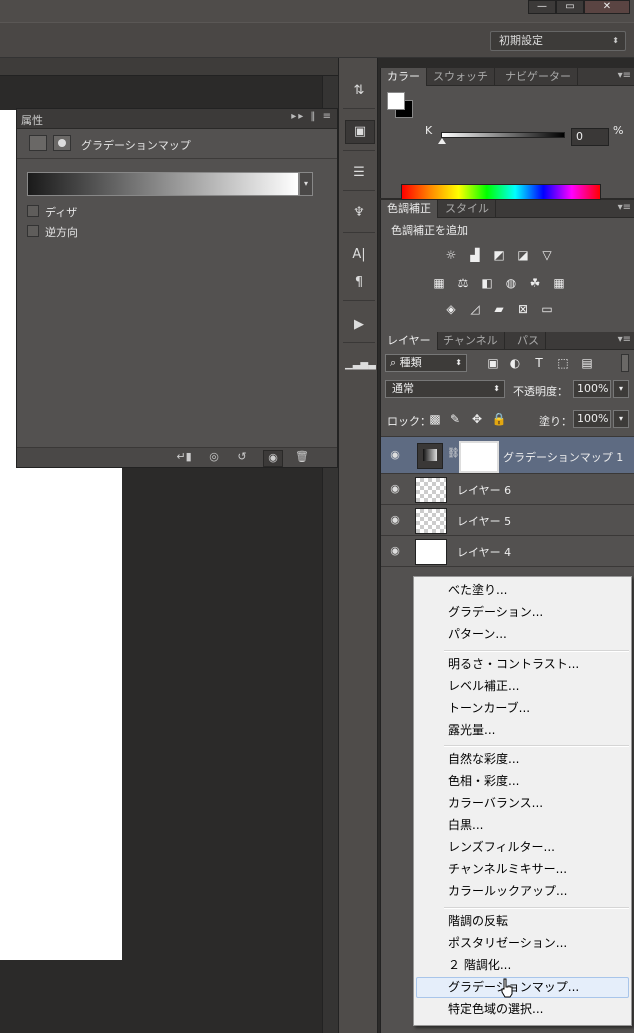 This screenshot has height=1033, width=634. Describe the element at coordinates (359, 91) in the screenshot. I see `history-icon: ⇅` at that location.